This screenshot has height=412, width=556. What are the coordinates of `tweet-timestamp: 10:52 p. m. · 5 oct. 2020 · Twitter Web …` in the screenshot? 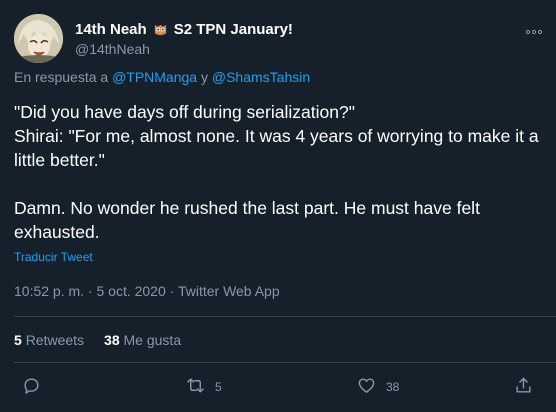 It's located at (147, 291).